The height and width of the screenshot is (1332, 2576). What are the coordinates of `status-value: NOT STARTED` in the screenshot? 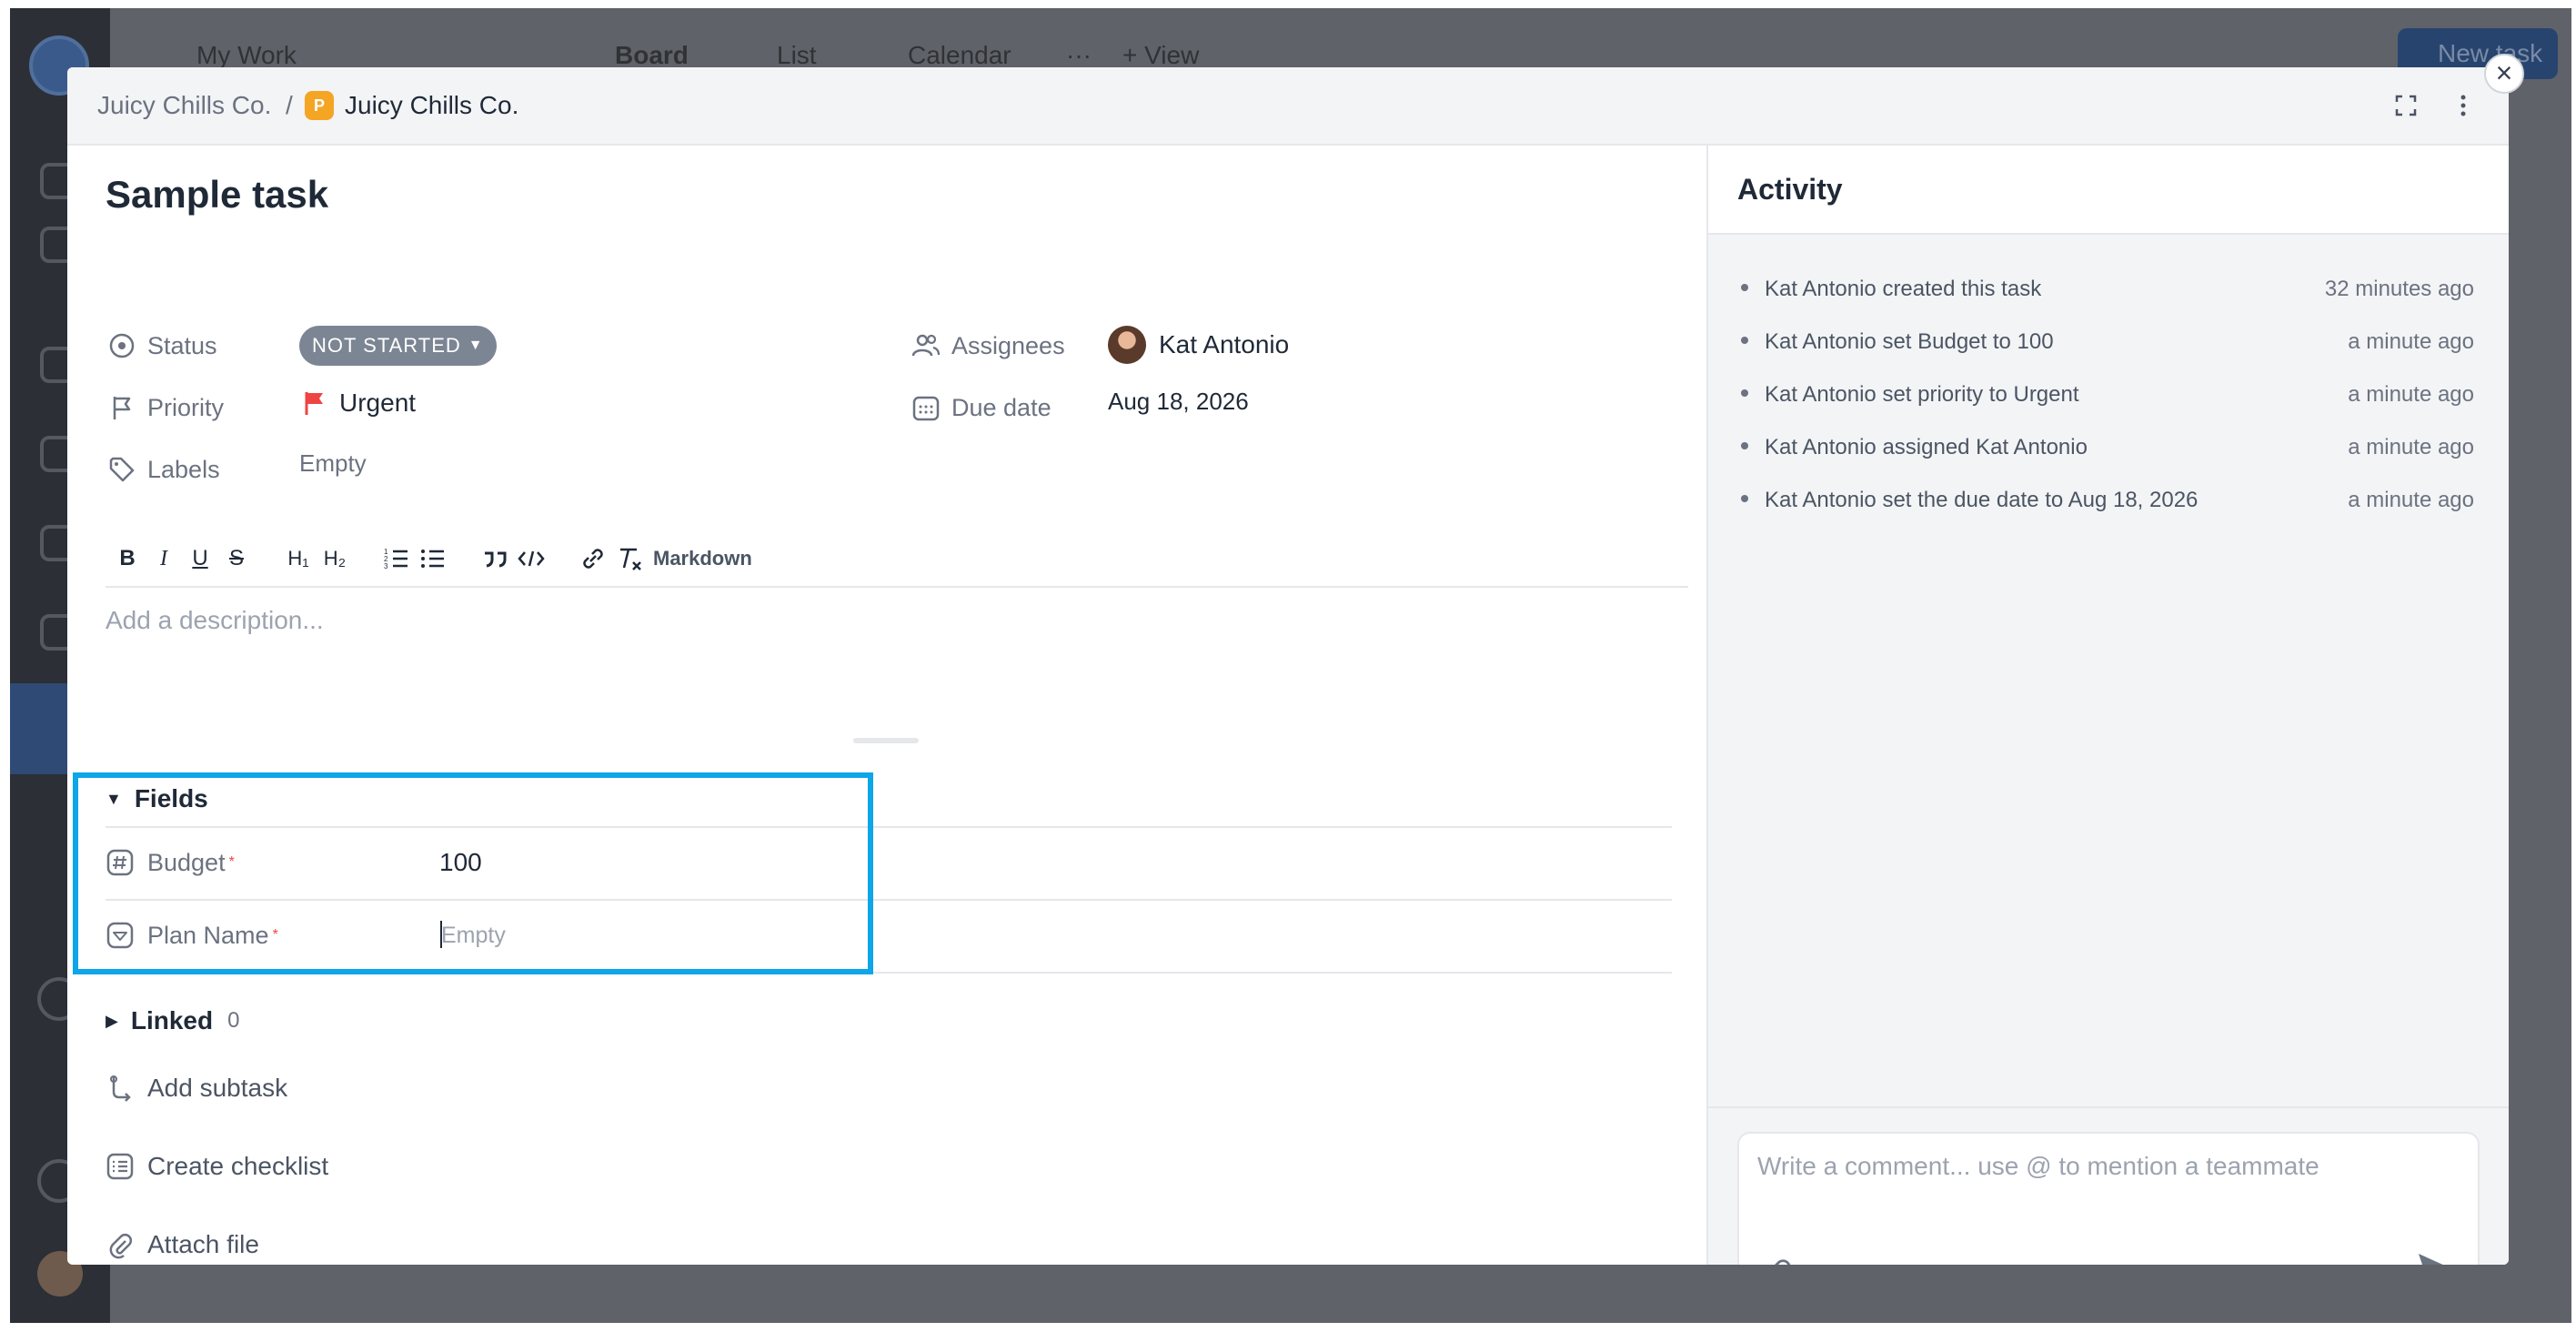 It's located at (386, 346).